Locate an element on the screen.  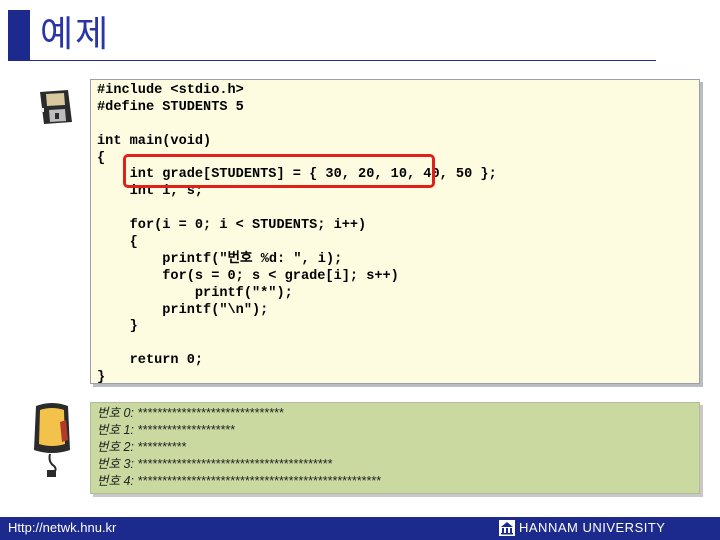
code-line: int main(void) is located at coordinates (154, 141).